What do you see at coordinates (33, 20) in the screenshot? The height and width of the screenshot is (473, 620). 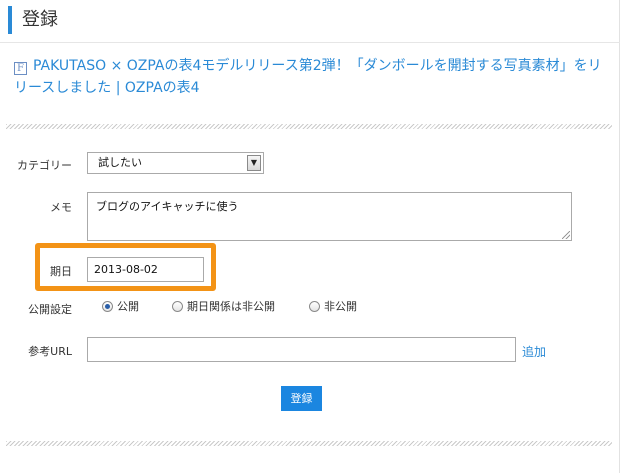 I see `page-title: 登録` at bounding box center [33, 20].